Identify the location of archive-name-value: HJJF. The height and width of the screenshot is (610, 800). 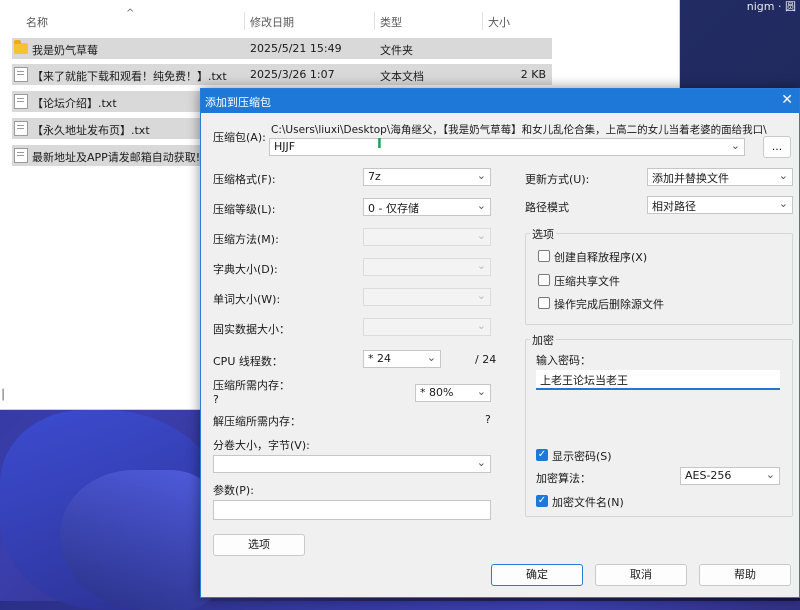
(285, 146).